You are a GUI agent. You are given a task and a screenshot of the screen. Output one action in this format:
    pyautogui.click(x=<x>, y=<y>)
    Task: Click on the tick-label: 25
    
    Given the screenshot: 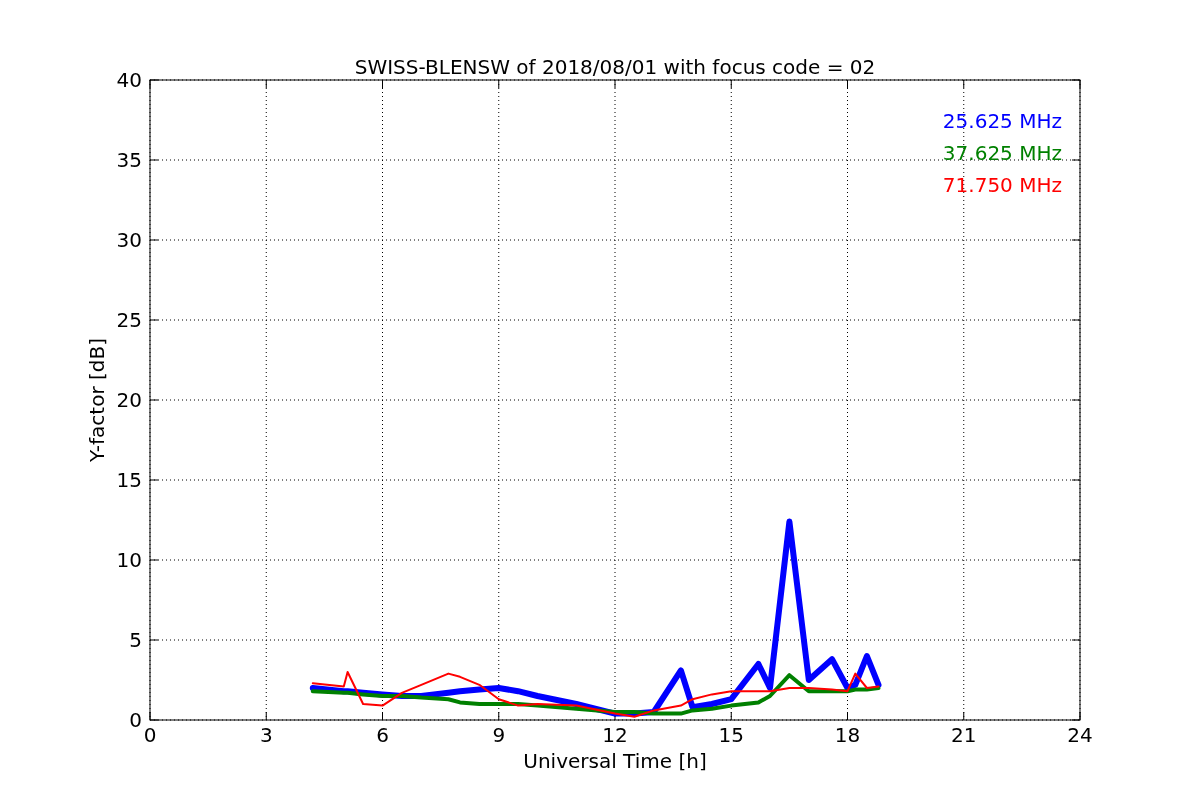 What is the action you would take?
    pyautogui.click(x=129, y=320)
    